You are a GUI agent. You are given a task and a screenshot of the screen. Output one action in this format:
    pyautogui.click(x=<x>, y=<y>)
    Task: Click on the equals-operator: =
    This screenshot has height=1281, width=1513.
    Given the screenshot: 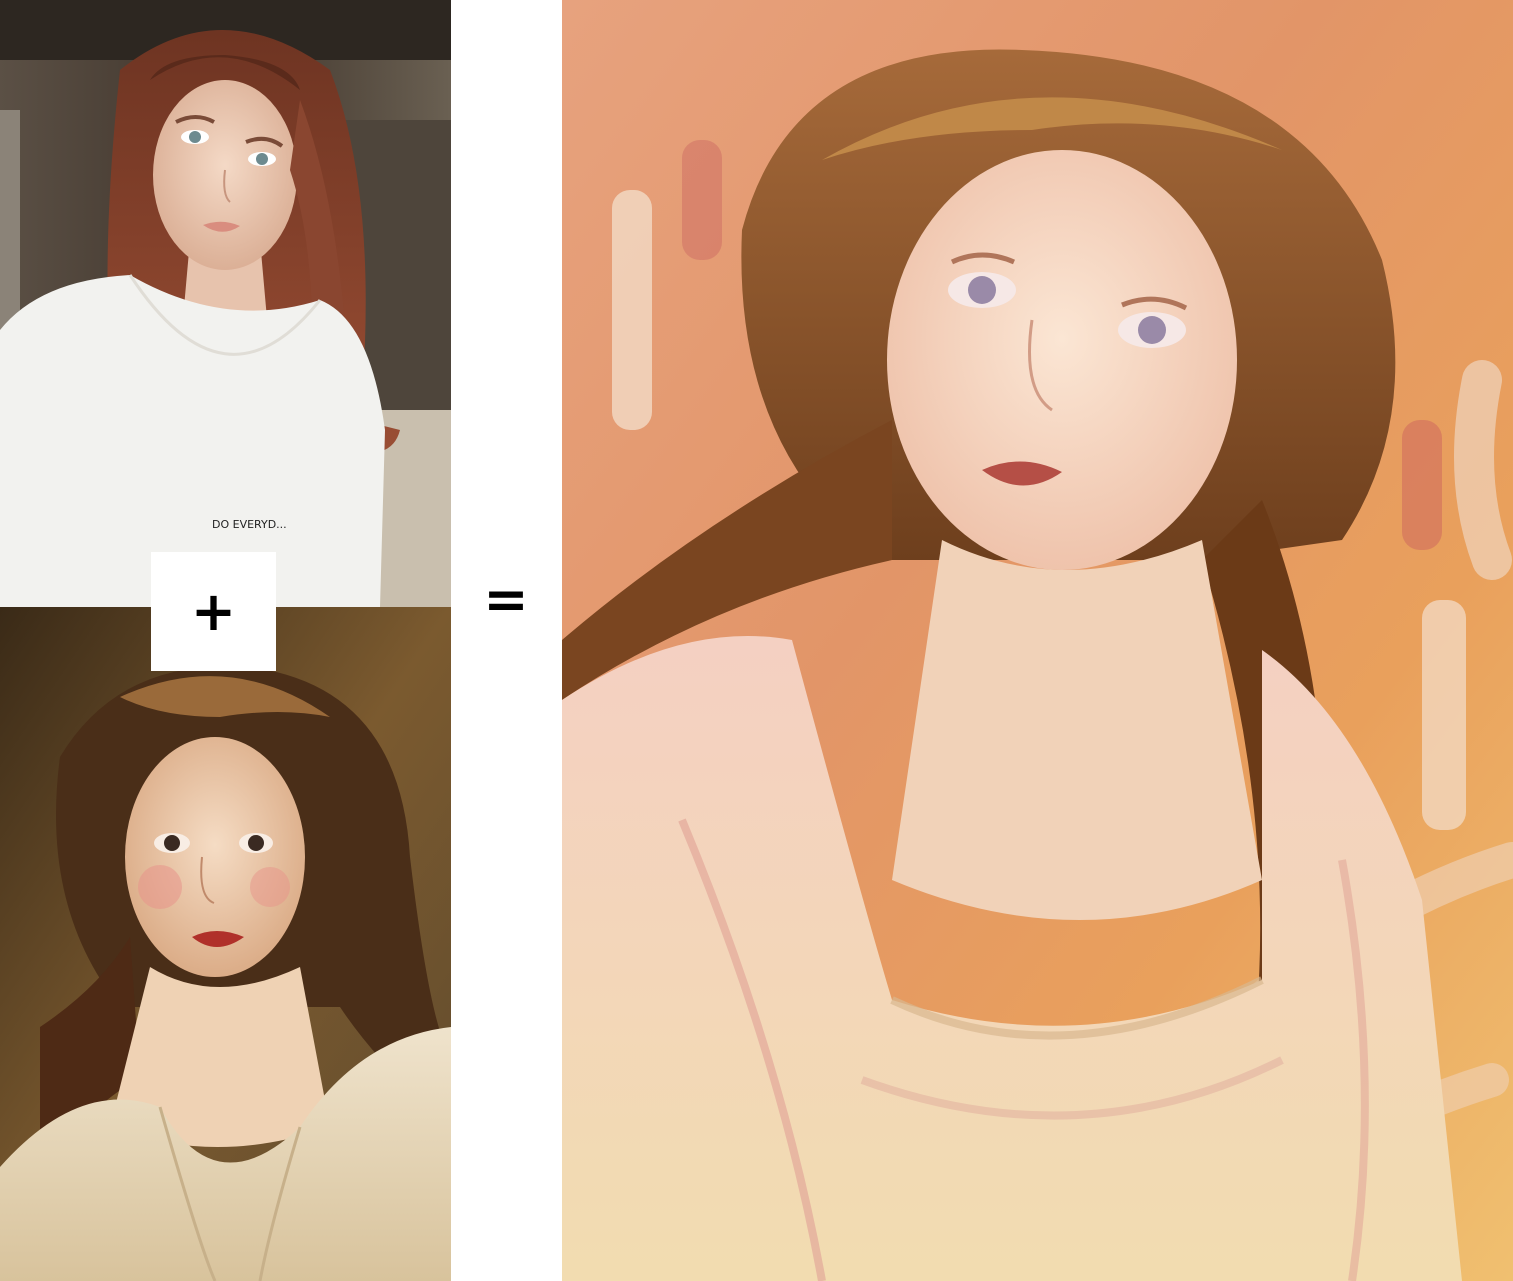 What is the action you would take?
    pyautogui.click(x=506, y=600)
    